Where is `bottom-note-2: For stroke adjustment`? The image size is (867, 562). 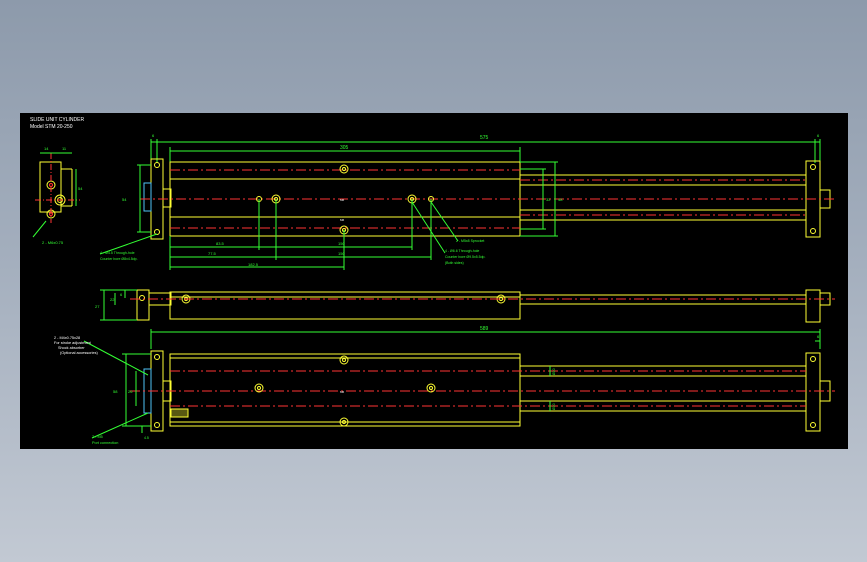
bottom-note-2: For stroke adjustment is located at coordinates (73, 343).